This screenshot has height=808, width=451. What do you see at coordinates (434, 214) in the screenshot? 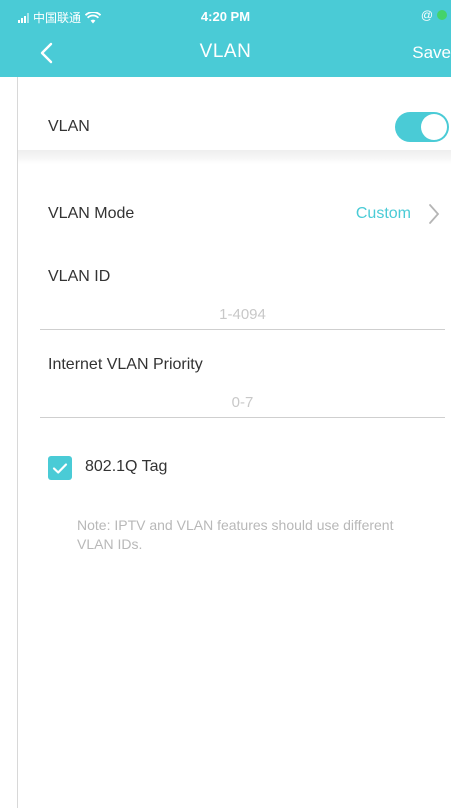
I see `chevron-right-icon` at bounding box center [434, 214].